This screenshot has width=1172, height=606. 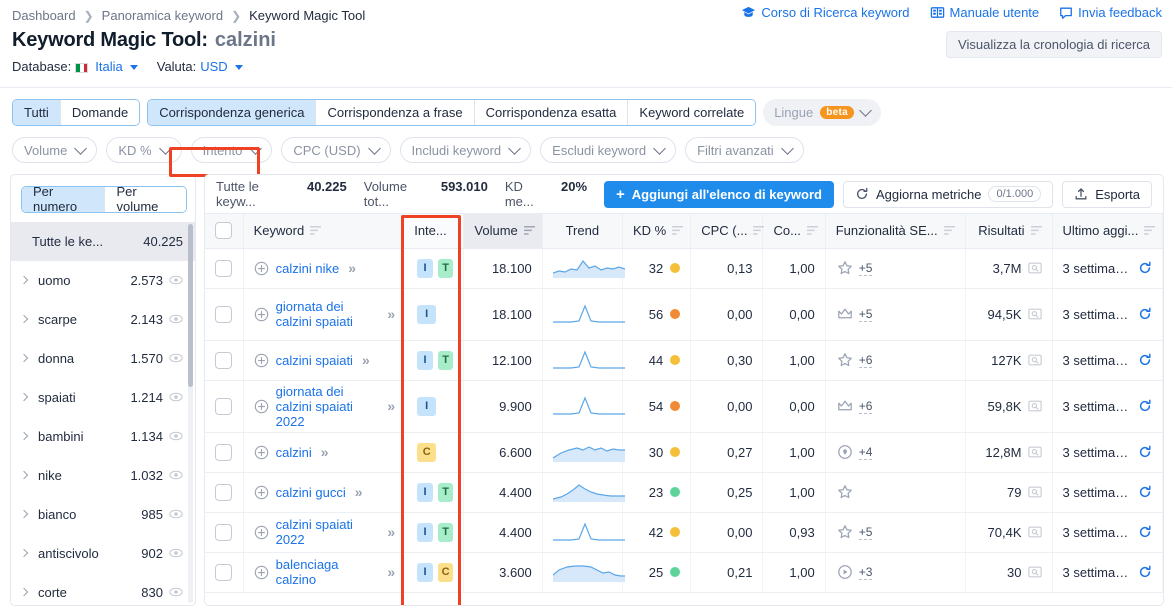 I want to click on languages-dropdown: Lingue beta, so click(x=822, y=112).